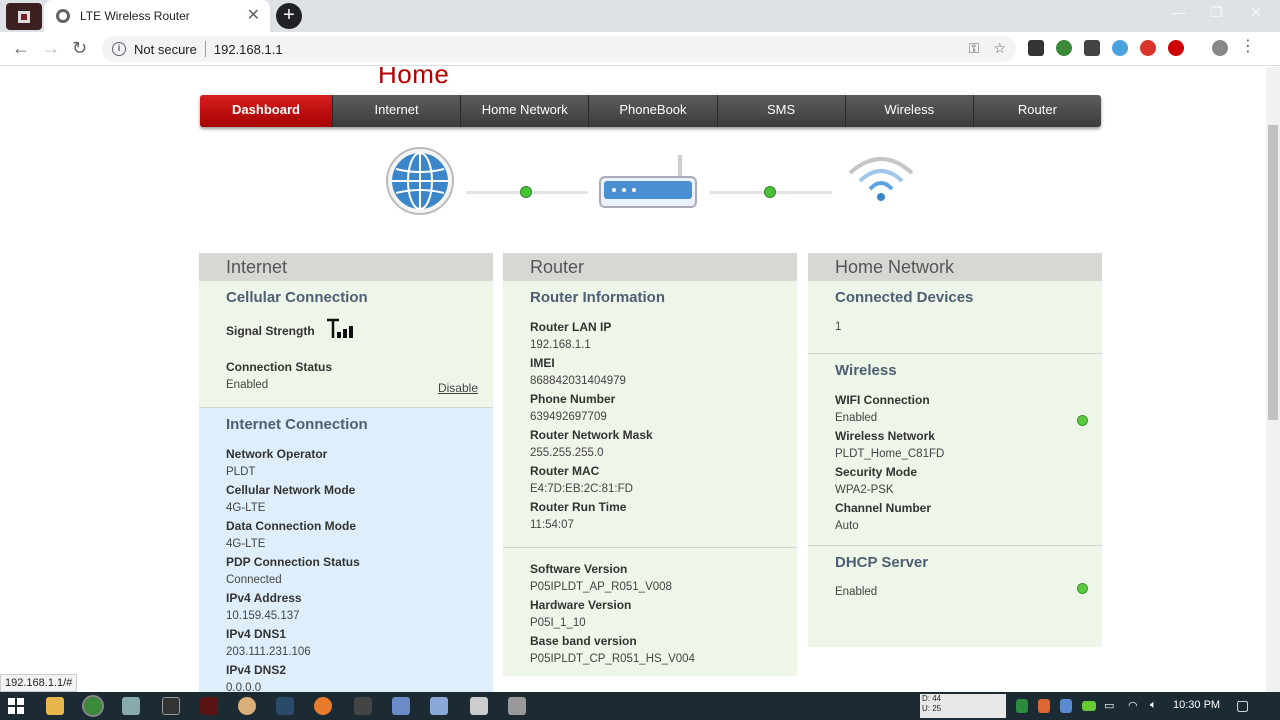  Describe the element at coordinates (1196, 705) in the screenshot. I see `taskbar-clock: 10:30 PM` at that location.